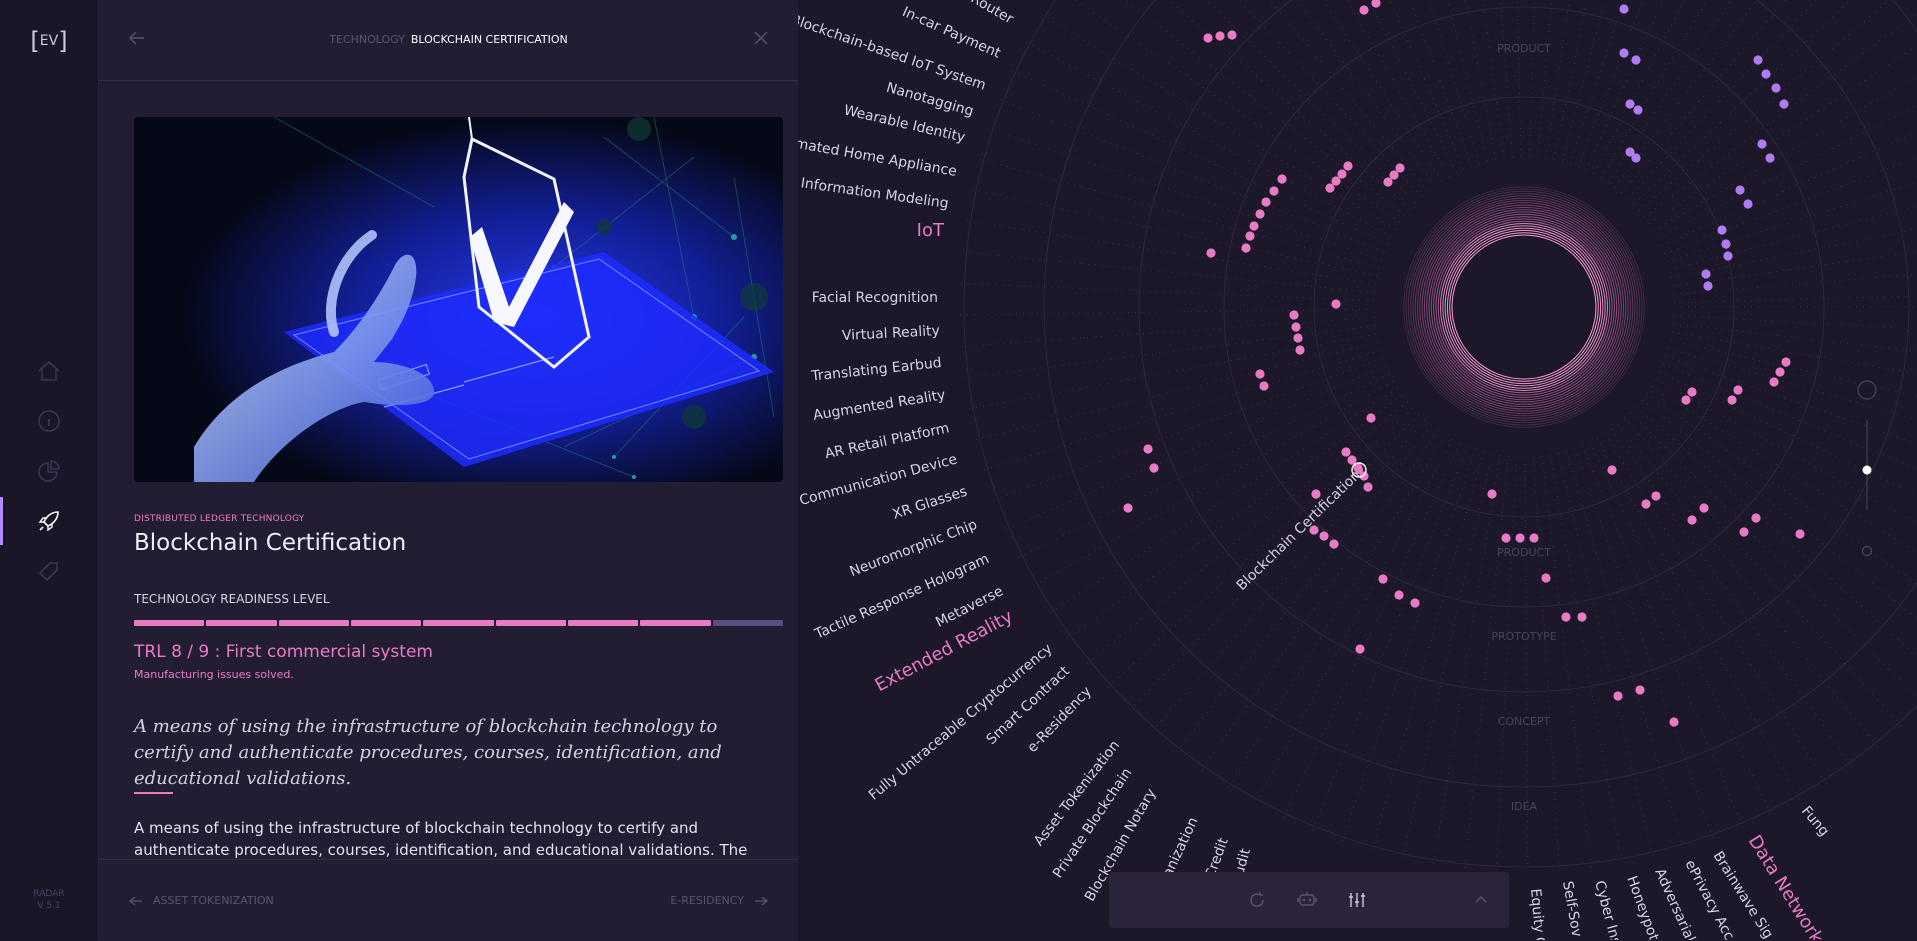 The width and height of the screenshot is (1917, 941). I want to click on trl-progress-bar, so click(458, 623).